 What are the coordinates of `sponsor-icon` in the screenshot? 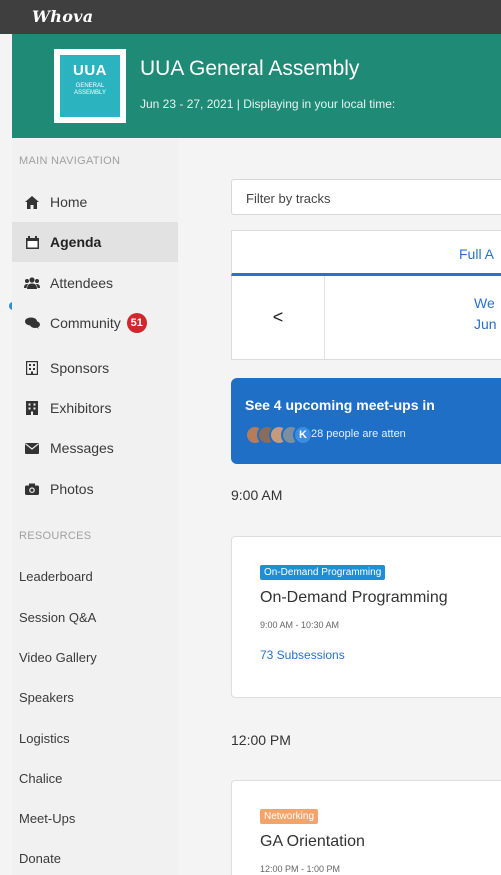 It's located at (32, 368).